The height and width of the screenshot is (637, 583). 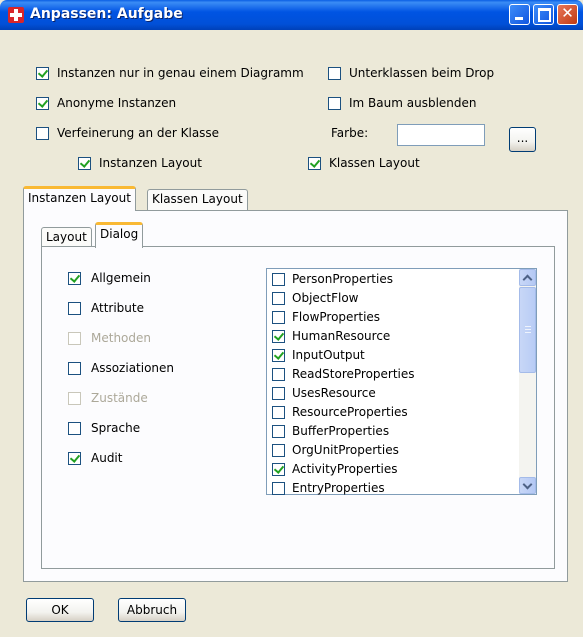 What do you see at coordinates (197, 199) in the screenshot?
I see `tab-klassen-layout: Klassen Layout` at bounding box center [197, 199].